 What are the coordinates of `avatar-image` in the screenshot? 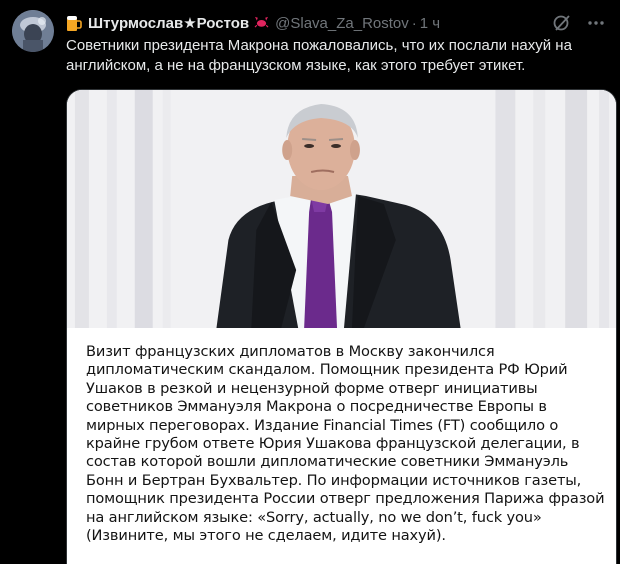 It's located at (33, 31).